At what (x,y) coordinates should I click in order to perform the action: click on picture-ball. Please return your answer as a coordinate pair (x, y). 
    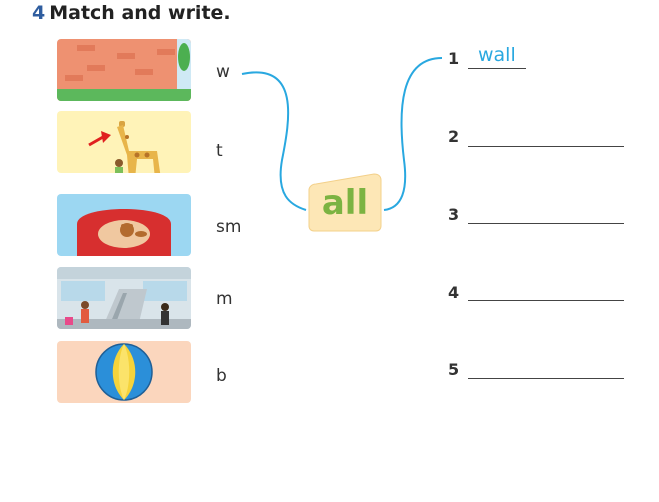
    Looking at the image, I should click on (124, 372).